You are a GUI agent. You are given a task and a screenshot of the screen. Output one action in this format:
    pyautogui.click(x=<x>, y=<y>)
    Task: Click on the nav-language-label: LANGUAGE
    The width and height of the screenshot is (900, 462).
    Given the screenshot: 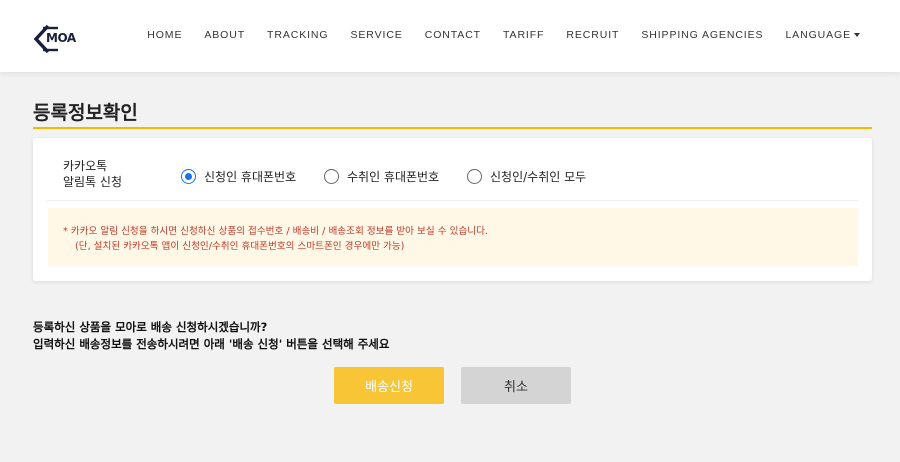 What is the action you would take?
    pyautogui.click(x=818, y=35)
    